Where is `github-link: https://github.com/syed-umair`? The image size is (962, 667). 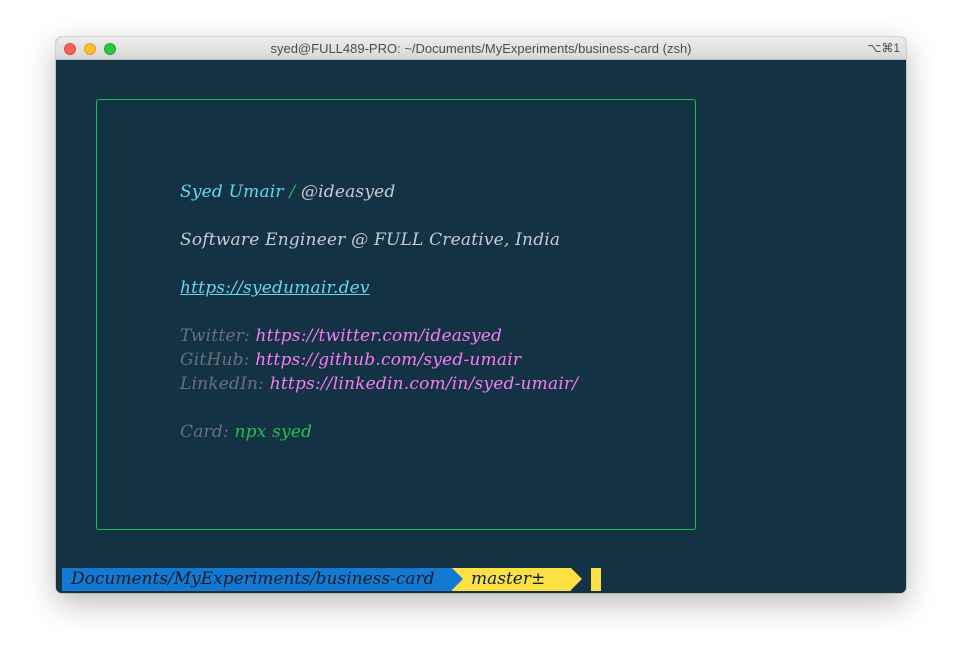 github-link: https://github.com/syed-umair is located at coordinates (388, 360).